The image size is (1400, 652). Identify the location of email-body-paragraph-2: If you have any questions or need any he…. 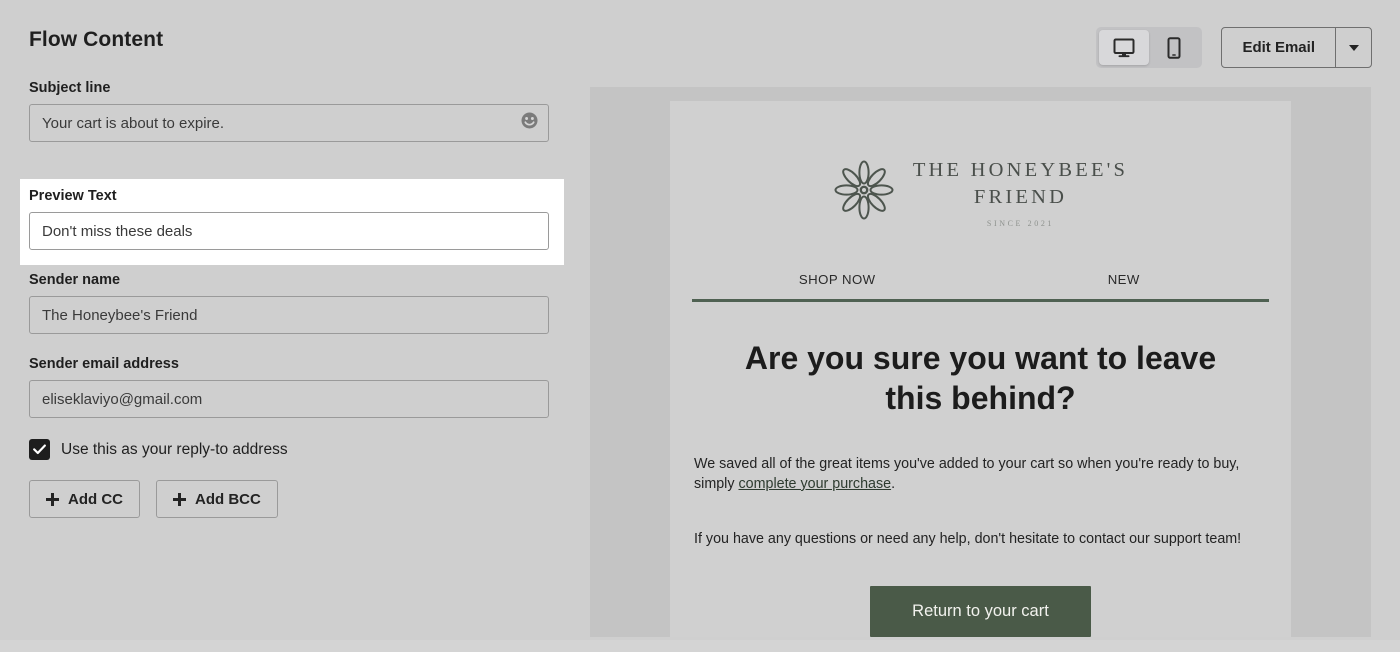
(968, 539).